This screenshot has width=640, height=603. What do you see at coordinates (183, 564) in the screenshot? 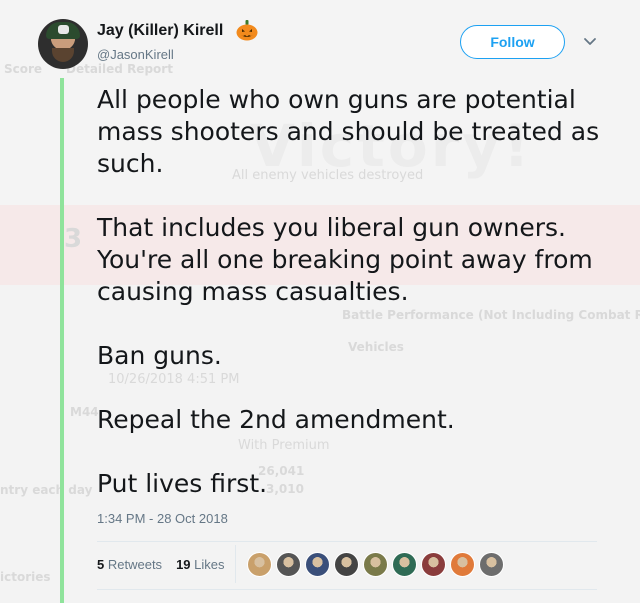
I see `likes-count: 19` at bounding box center [183, 564].